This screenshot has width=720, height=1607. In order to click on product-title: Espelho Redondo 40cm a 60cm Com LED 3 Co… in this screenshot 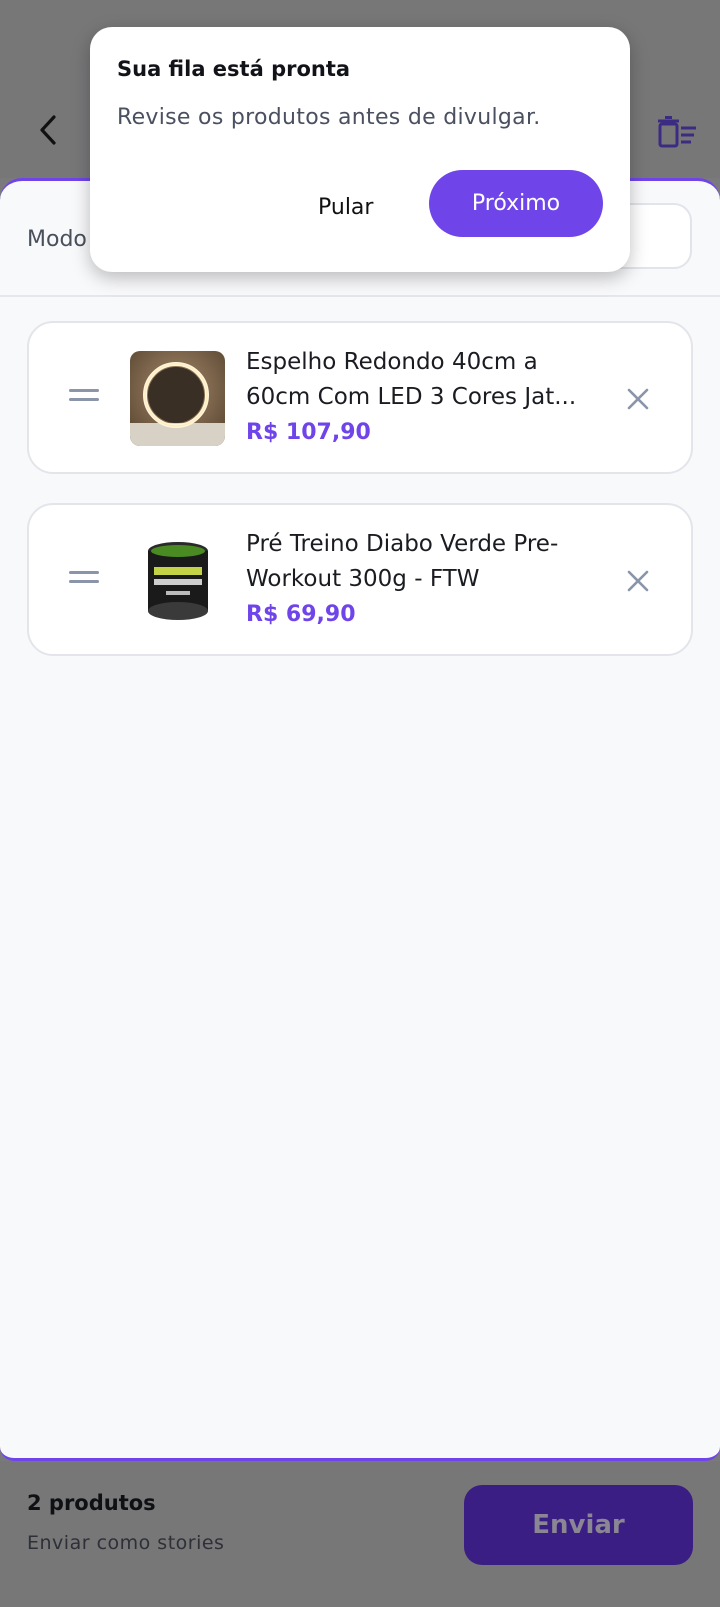, I will do `click(411, 379)`.